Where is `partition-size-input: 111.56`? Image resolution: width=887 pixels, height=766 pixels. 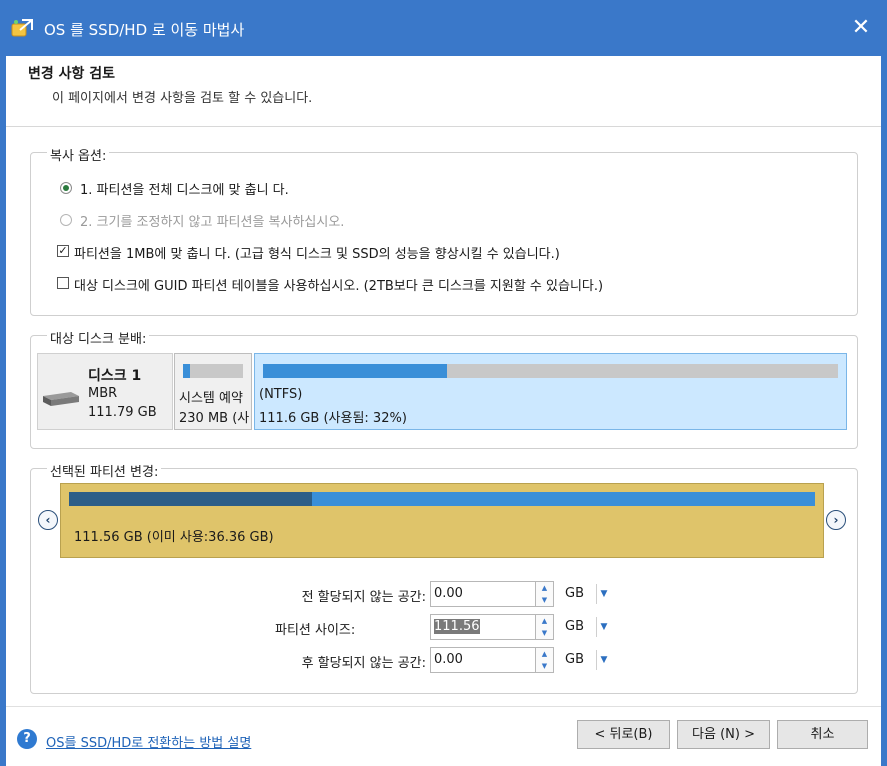
partition-size-input: 111.56 is located at coordinates (483, 627).